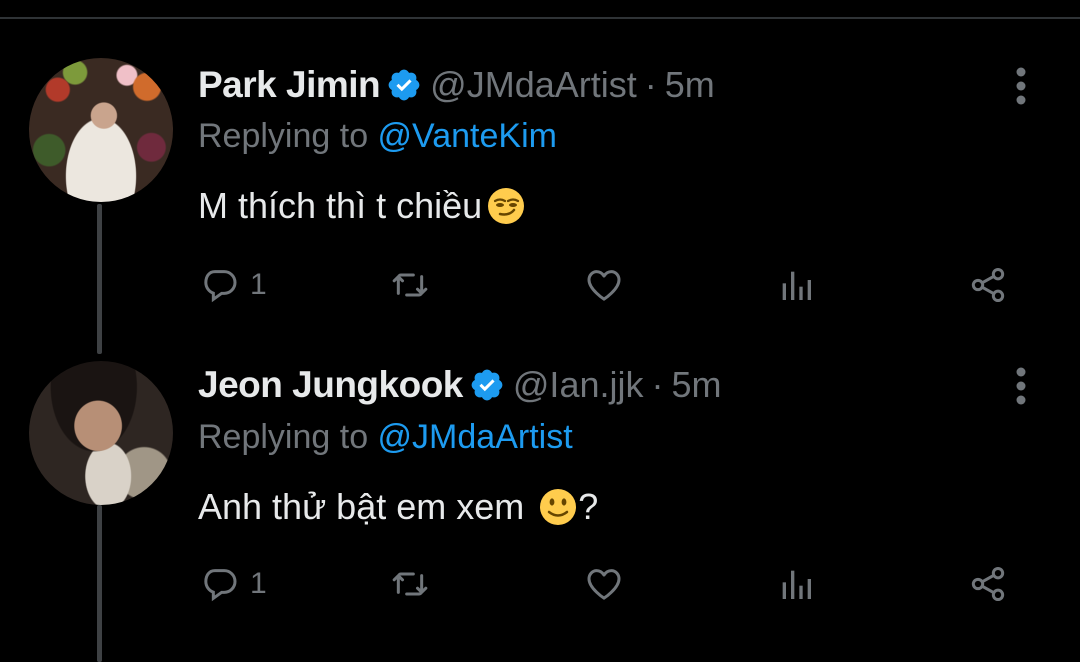 The width and height of the screenshot is (1080, 662). Describe the element at coordinates (289, 85) in the screenshot. I see `display-name: Park Jimin` at that location.